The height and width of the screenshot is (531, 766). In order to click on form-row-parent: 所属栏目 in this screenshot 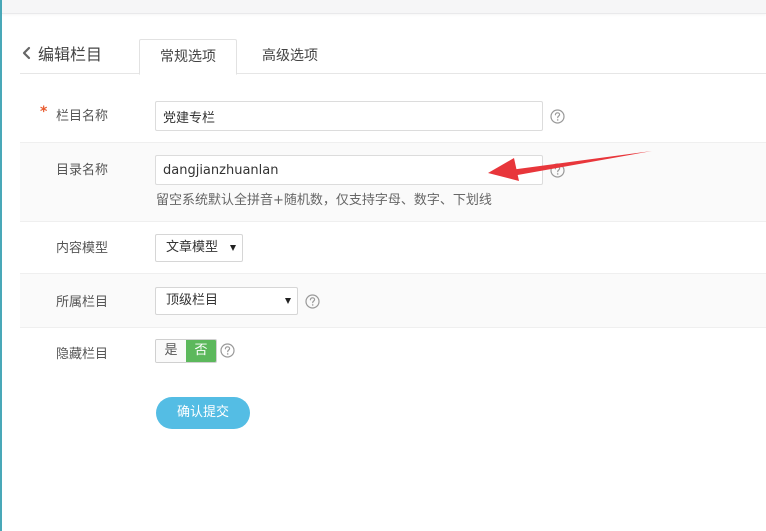, I will do `click(393, 300)`.